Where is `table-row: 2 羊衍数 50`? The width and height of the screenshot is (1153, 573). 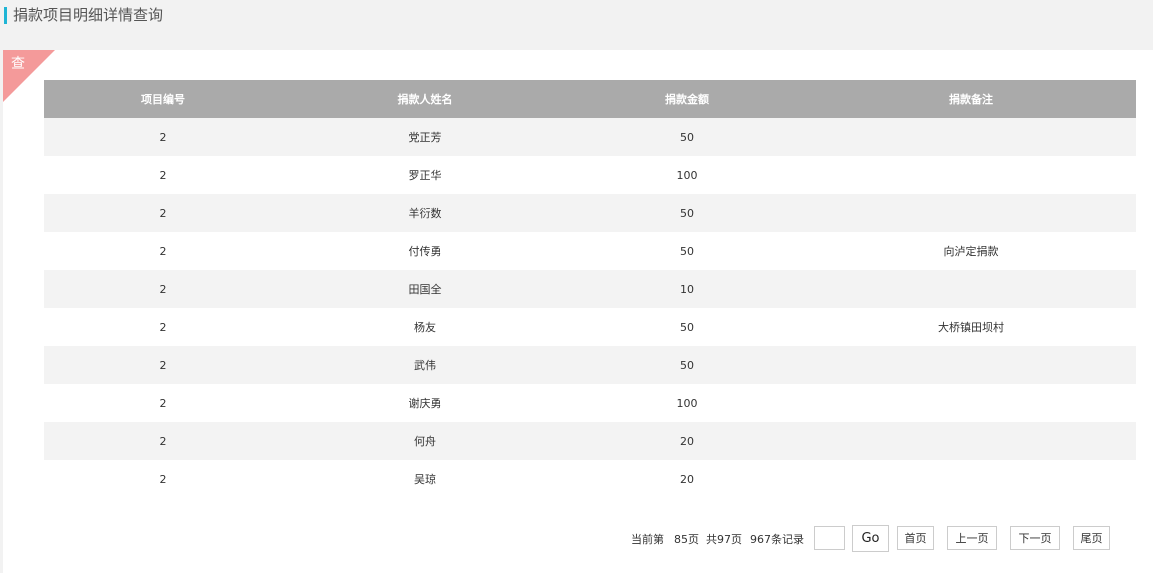
table-row: 2 羊衍数 50 is located at coordinates (590, 213).